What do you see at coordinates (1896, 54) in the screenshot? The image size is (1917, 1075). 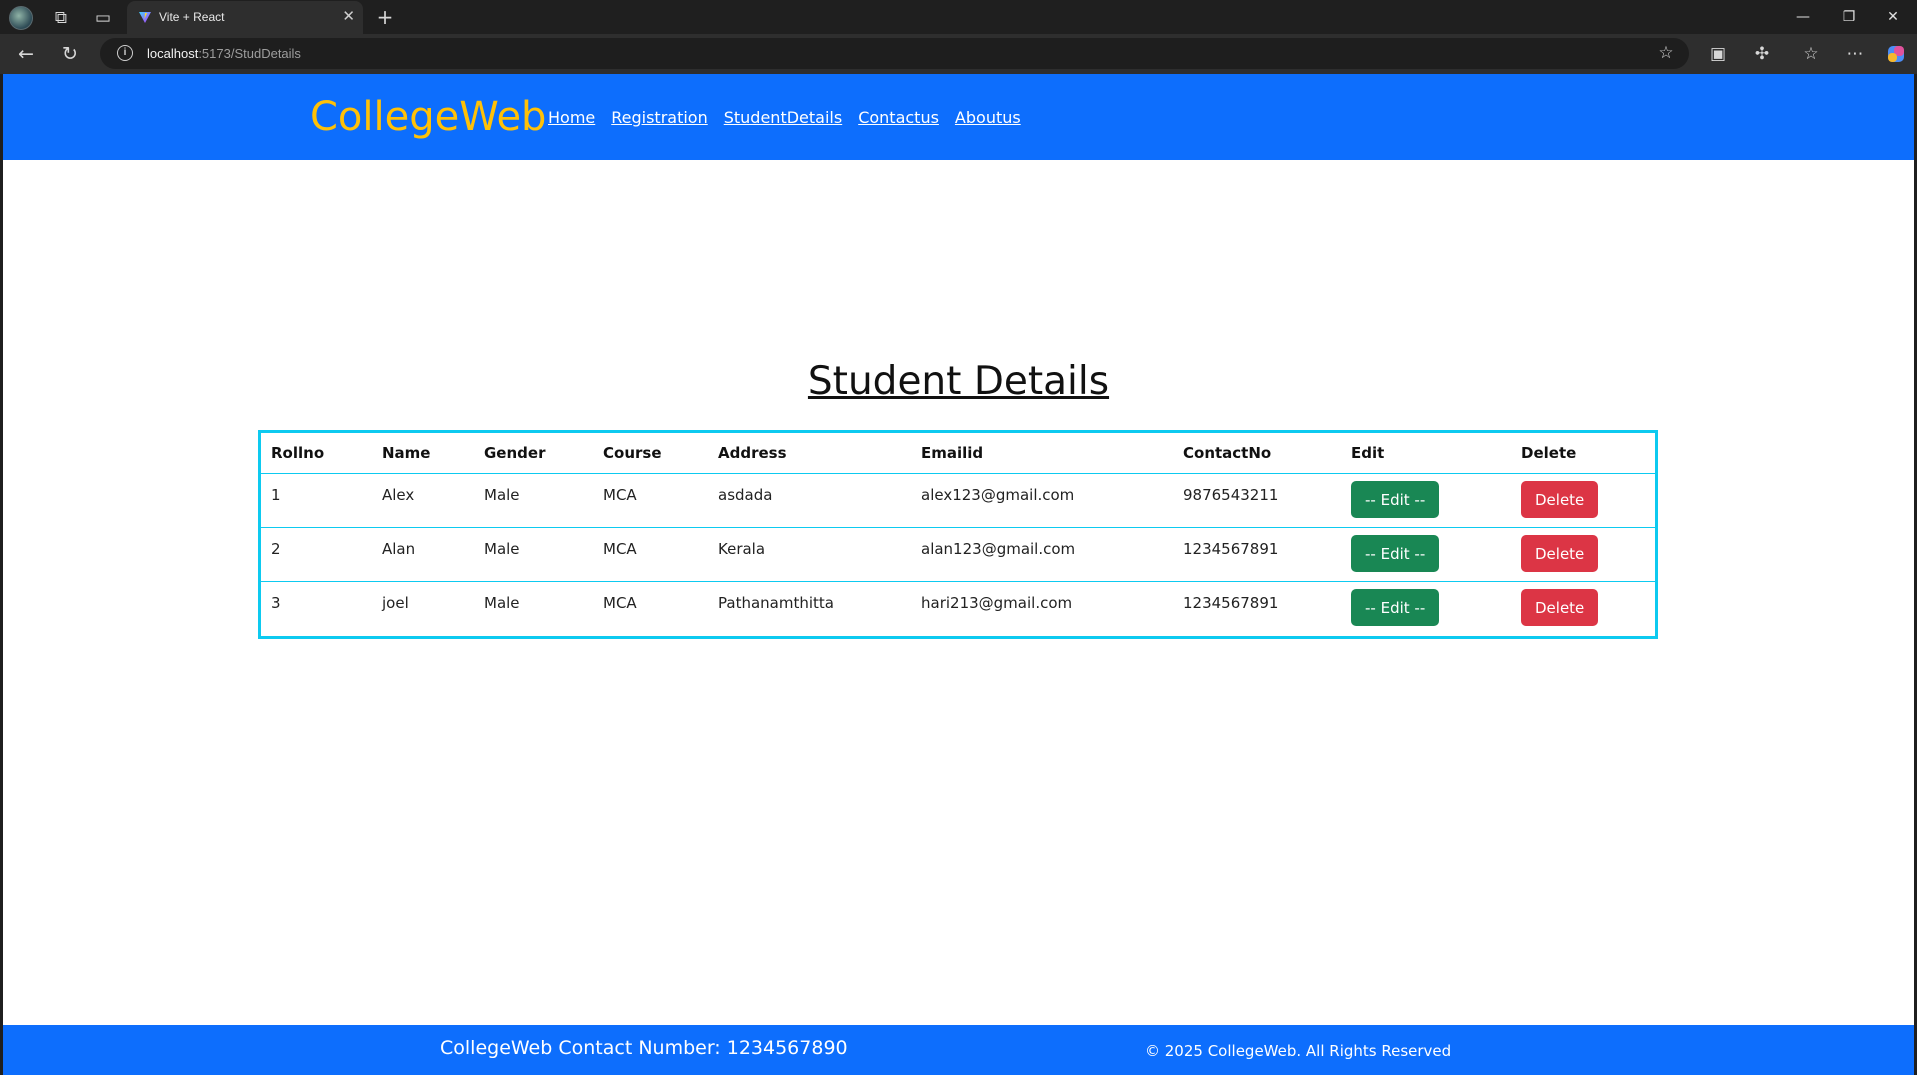 I see `copilot-icon` at bounding box center [1896, 54].